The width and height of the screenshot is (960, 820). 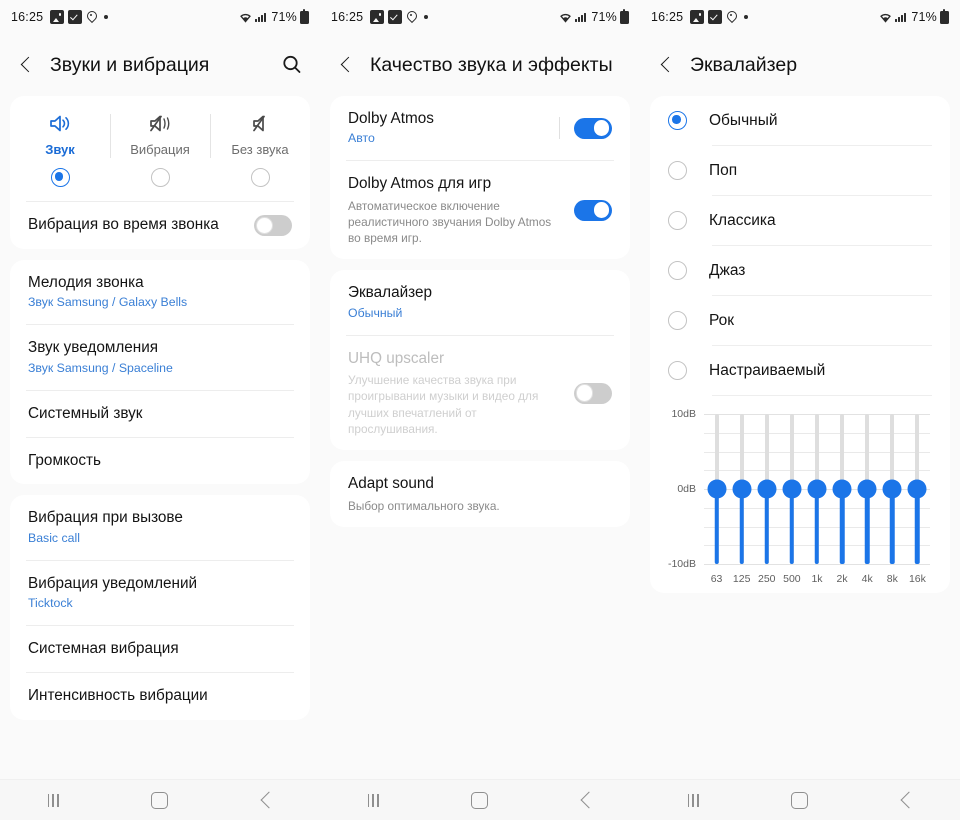 What do you see at coordinates (160, 593) in the screenshot?
I see `row-notification-vibration: Вибрация уведомлений Ticktock` at bounding box center [160, 593].